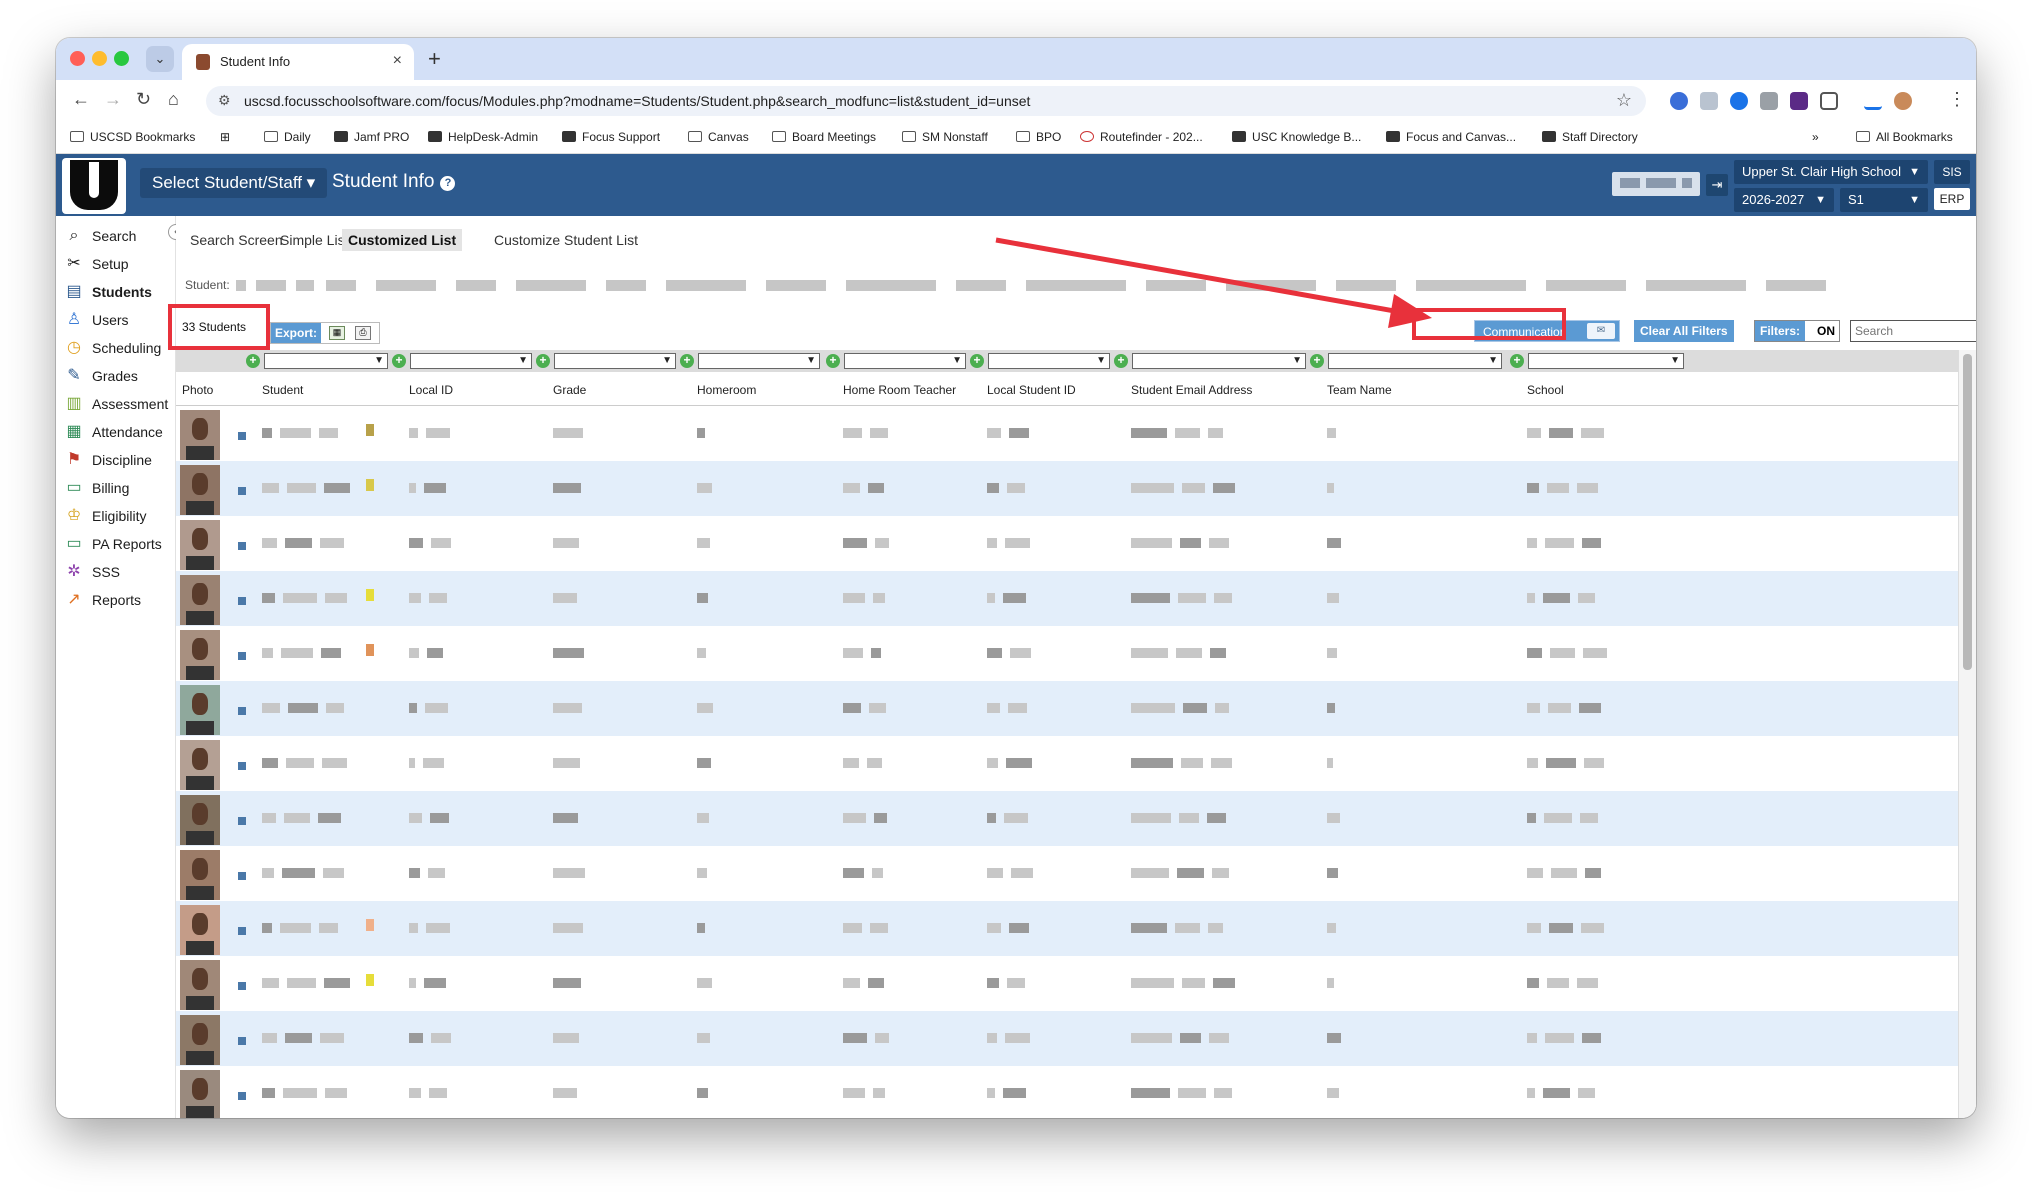 The image size is (2032, 1192). Describe the element at coordinates (121, 58) in the screenshot. I see `maximize-window-button` at that location.